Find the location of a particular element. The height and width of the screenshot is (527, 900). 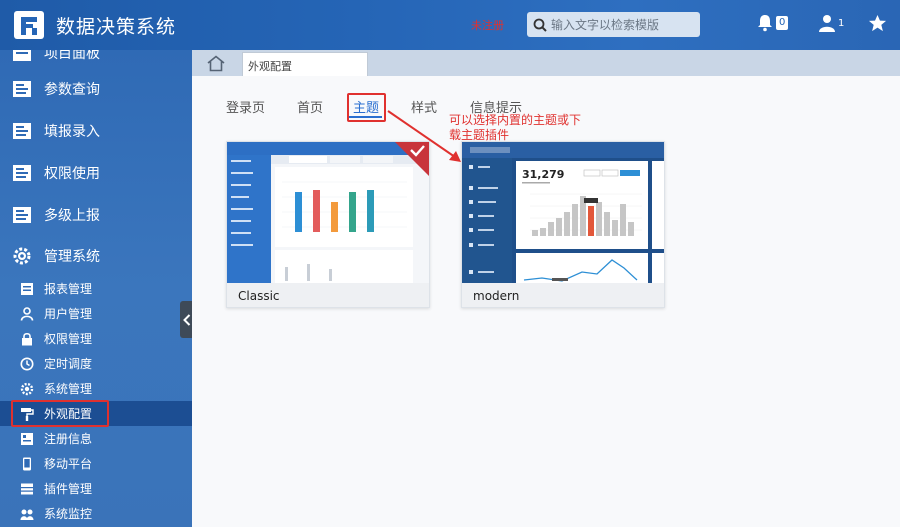

sidebar-item-appearance: 外观配置 is located at coordinates (96, 413).